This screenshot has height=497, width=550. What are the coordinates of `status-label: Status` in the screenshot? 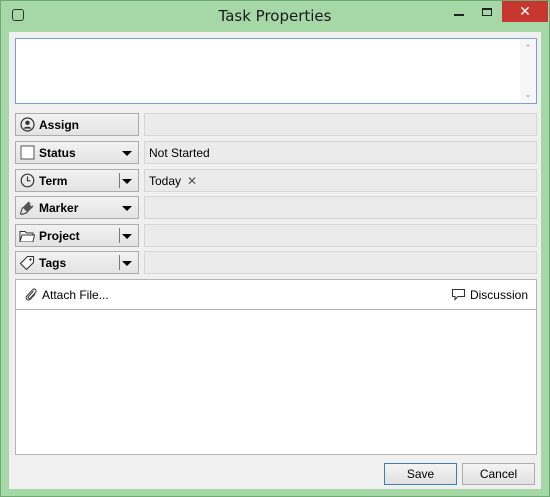 It's located at (57, 152).